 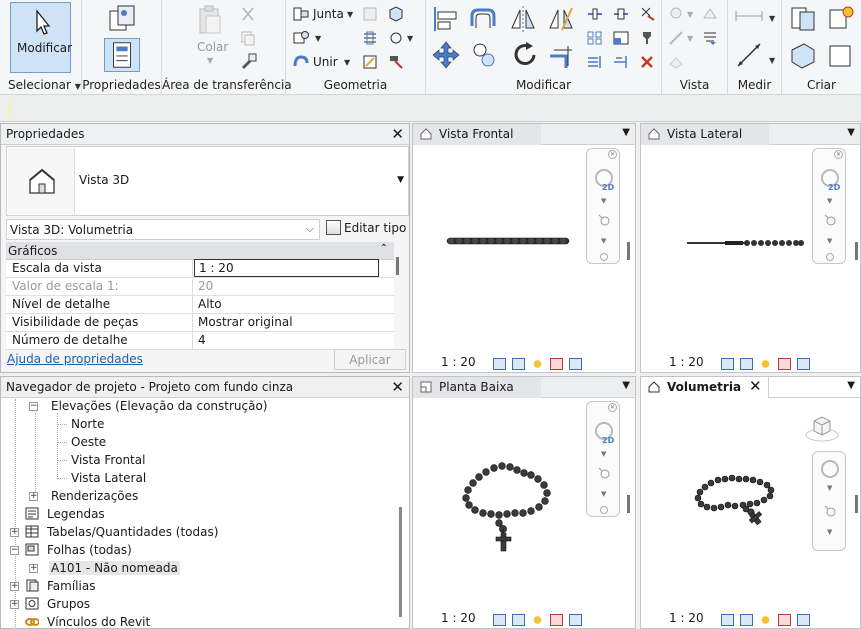 What do you see at coordinates (822, 427) in the screenshot?
I see `viewcube-icon` at bounding box center [822, 427].